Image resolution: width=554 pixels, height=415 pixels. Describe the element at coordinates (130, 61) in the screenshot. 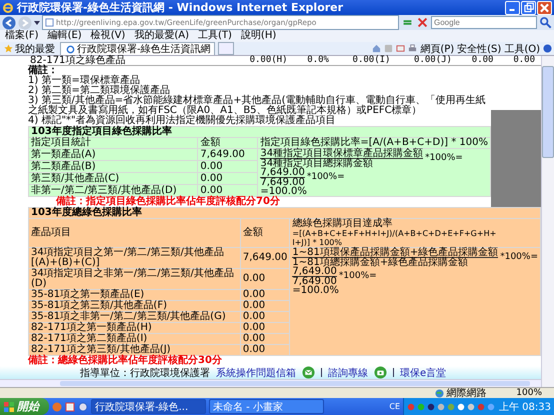

I see `table-cell: 82-171項之綠色產品` at that location.